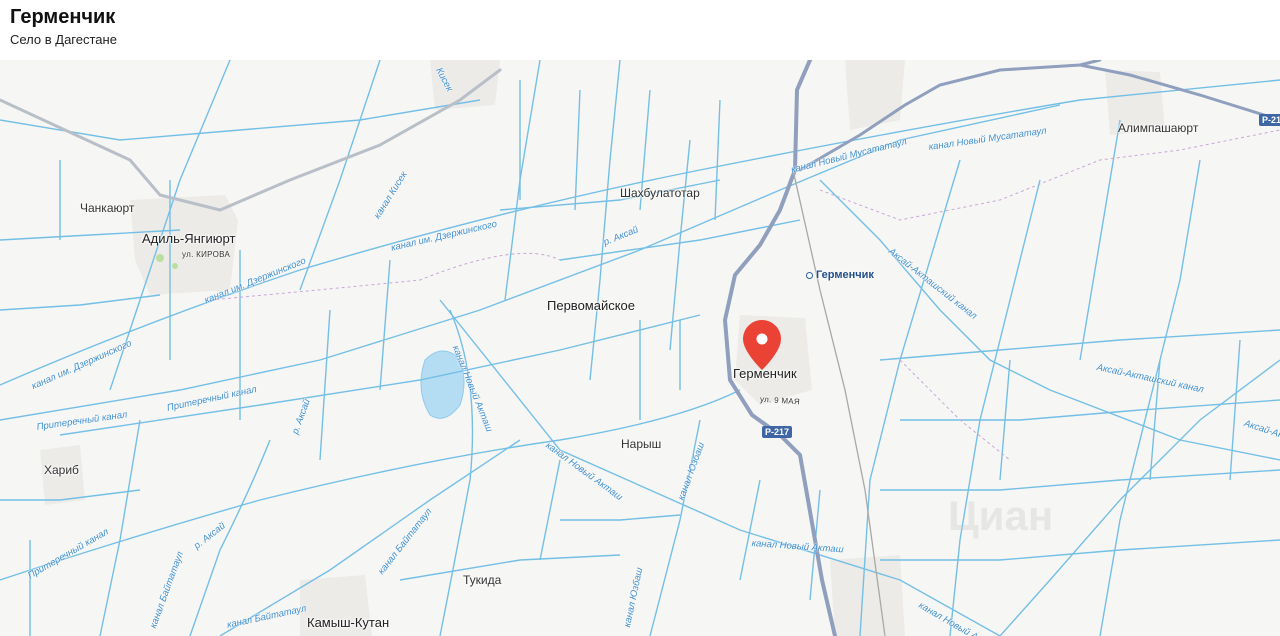 The image size is (1280, 636). I want to click on north-settlement-area, so click(875, 95).